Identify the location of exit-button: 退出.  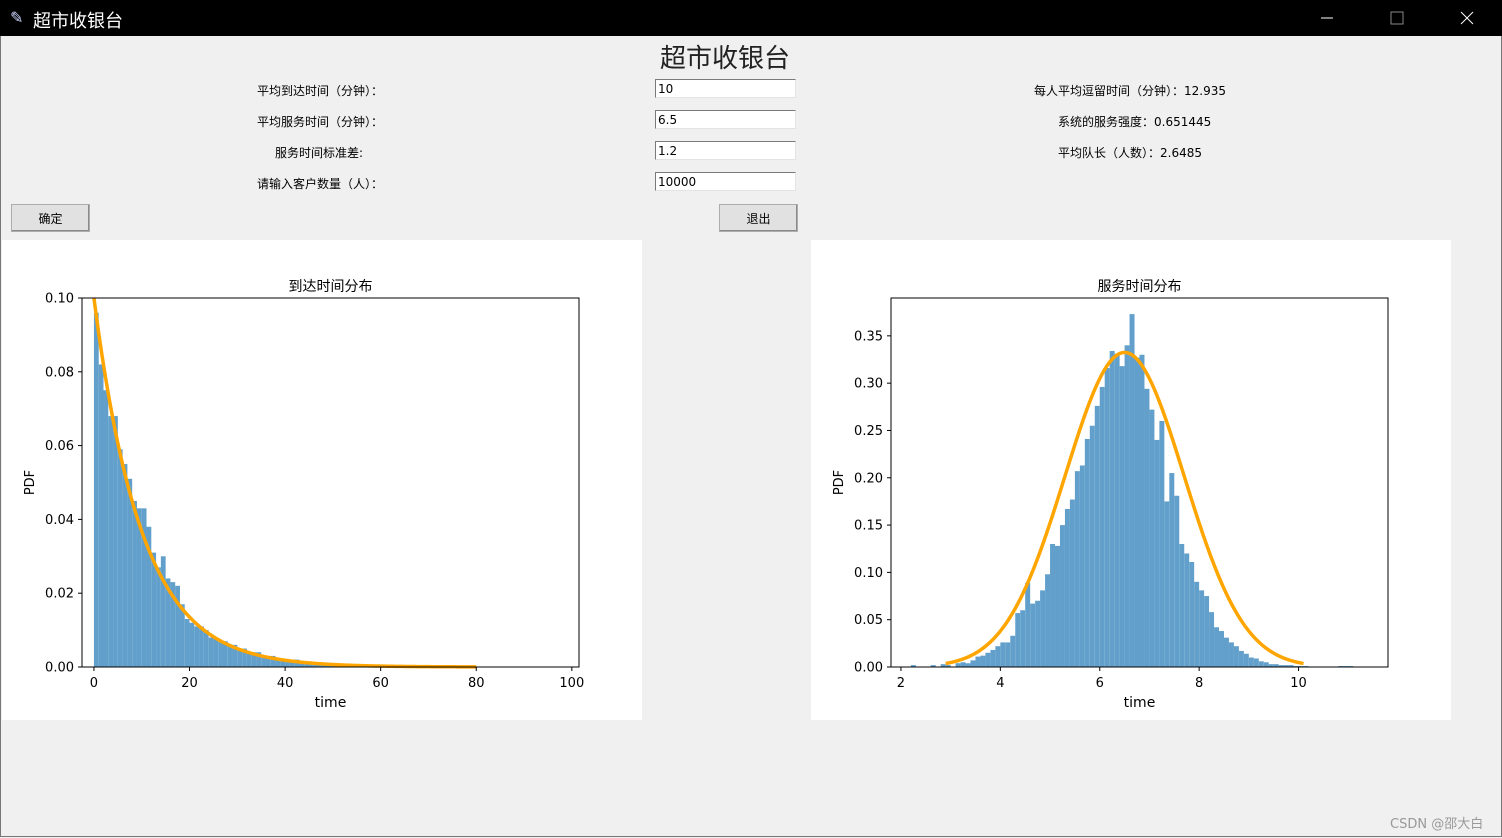
(758, 218).